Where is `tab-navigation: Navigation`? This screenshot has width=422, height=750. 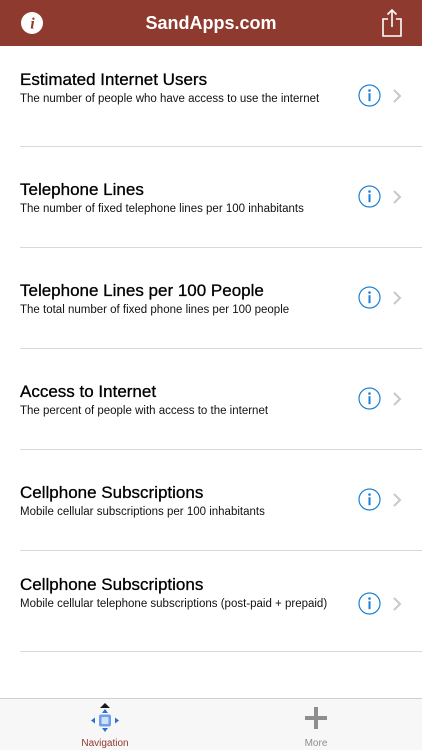
tab-navigation: Navigation is located at coordinates (105, 724).